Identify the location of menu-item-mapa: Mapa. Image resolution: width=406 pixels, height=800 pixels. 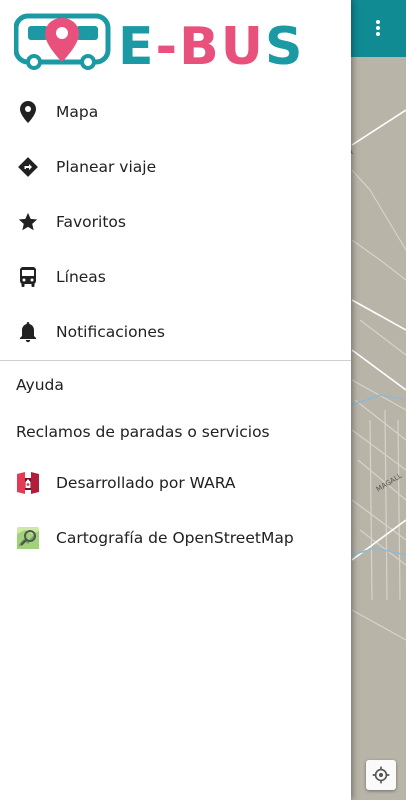
(175, 111).